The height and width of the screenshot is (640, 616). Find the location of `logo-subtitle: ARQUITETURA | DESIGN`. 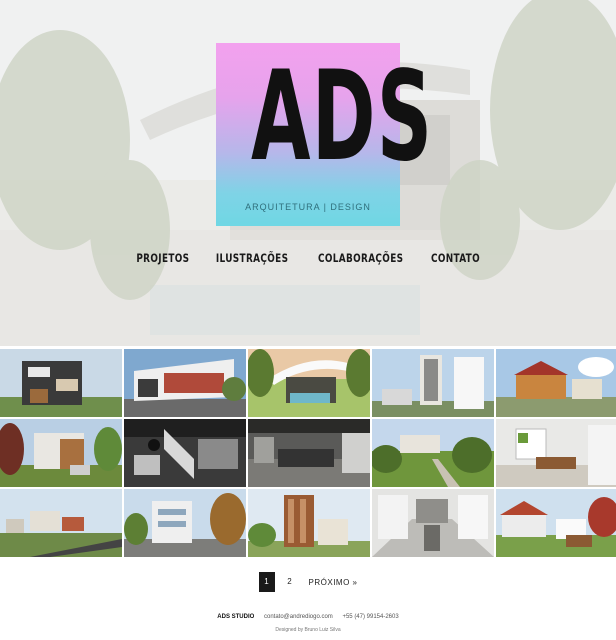

logo-subtitle: ARQUITETURA | DESIGN is located at coordinates (308, 207).